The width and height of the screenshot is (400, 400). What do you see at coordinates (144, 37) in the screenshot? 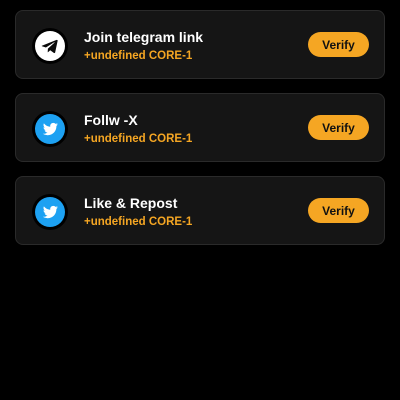
I see `task-title: Join telegram link` at bounding box center [144, 37].